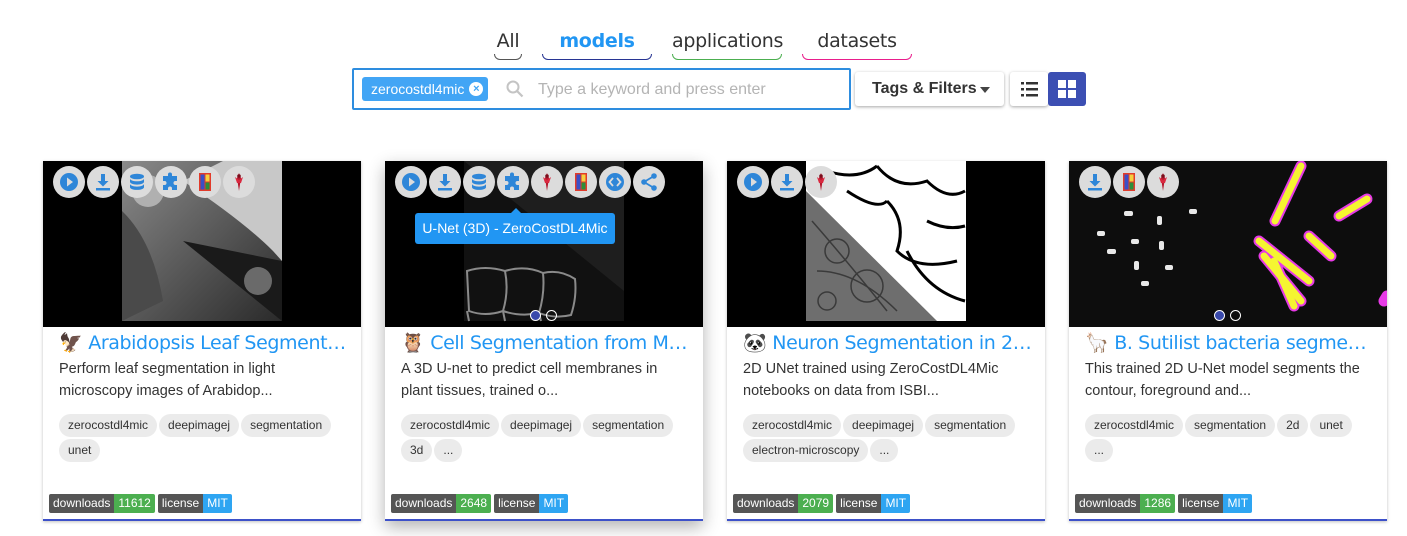 The height and width of the screenshot is (536, 1407). What do you see at coordinates (515, 226) in the screenshot?
I see `tooltip: U-Net (3D) - ZeroCostDL4Mic` at bounding box center [515, 226].